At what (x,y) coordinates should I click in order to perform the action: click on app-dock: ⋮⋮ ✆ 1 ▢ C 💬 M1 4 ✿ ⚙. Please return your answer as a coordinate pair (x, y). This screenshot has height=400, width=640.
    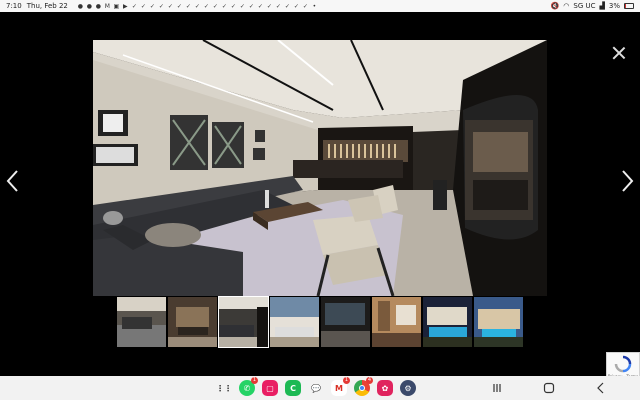
    Looking at the image, I should click on (316, 386).